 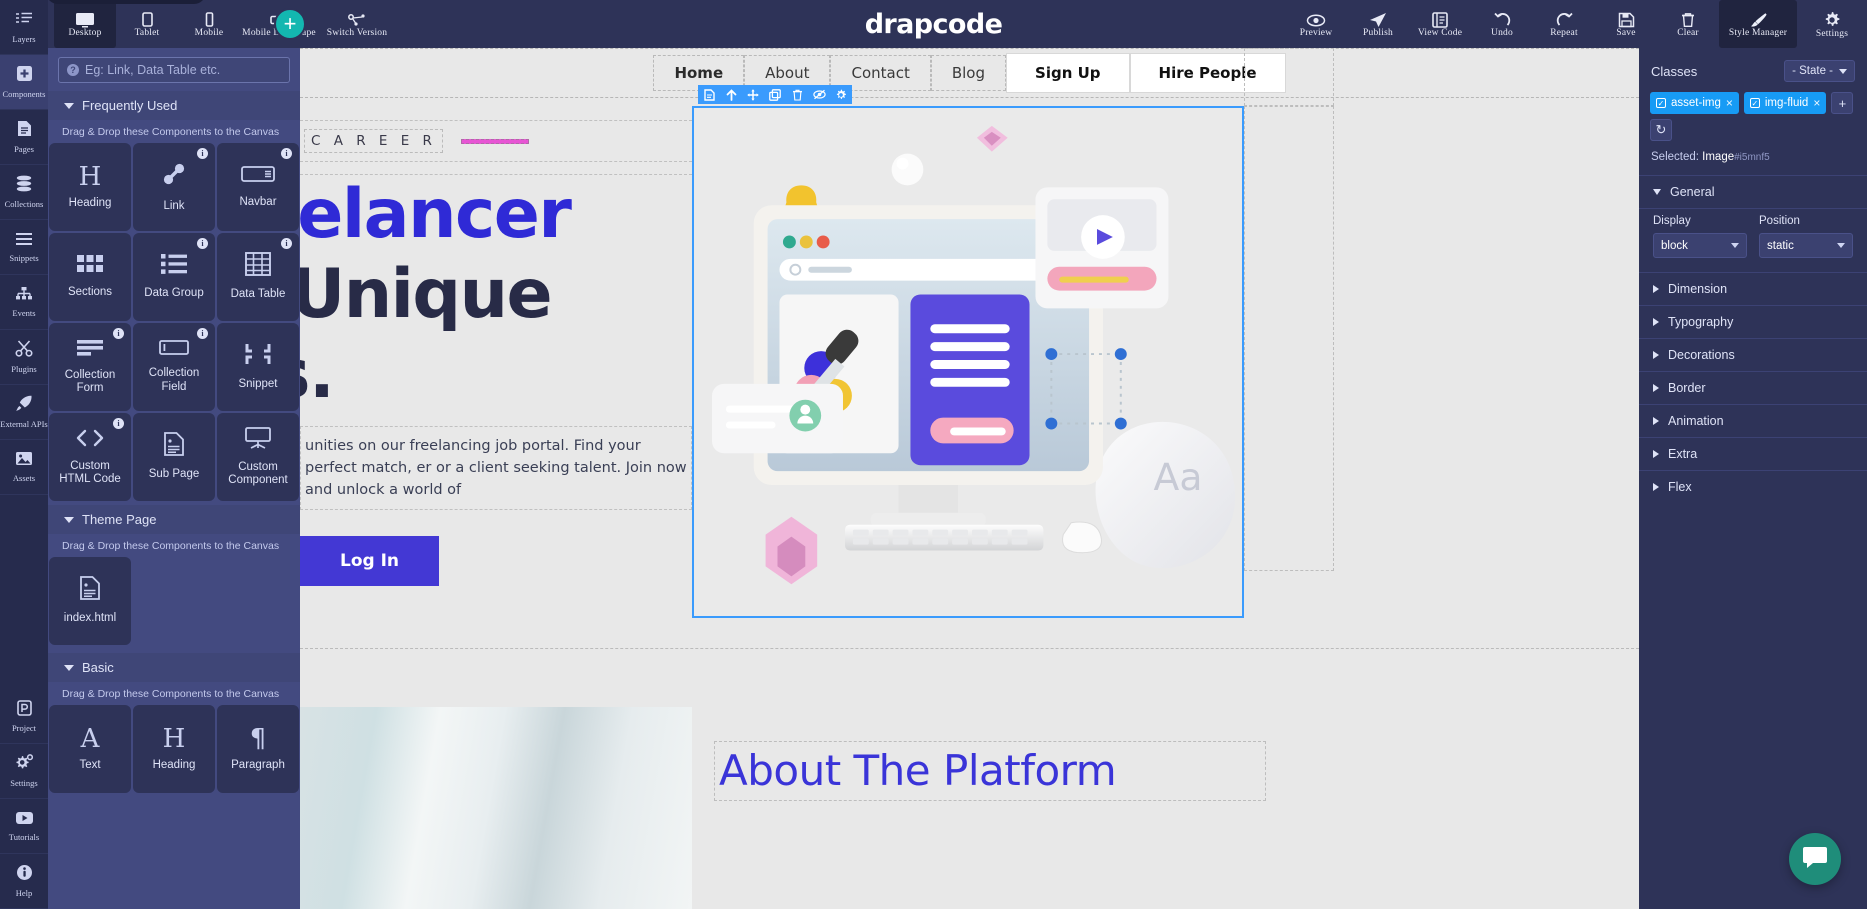 What do you see at coordinates (1502, 24) in the screenshot?
I see `undo-button: Undo` at bounding box center [1502, 24].